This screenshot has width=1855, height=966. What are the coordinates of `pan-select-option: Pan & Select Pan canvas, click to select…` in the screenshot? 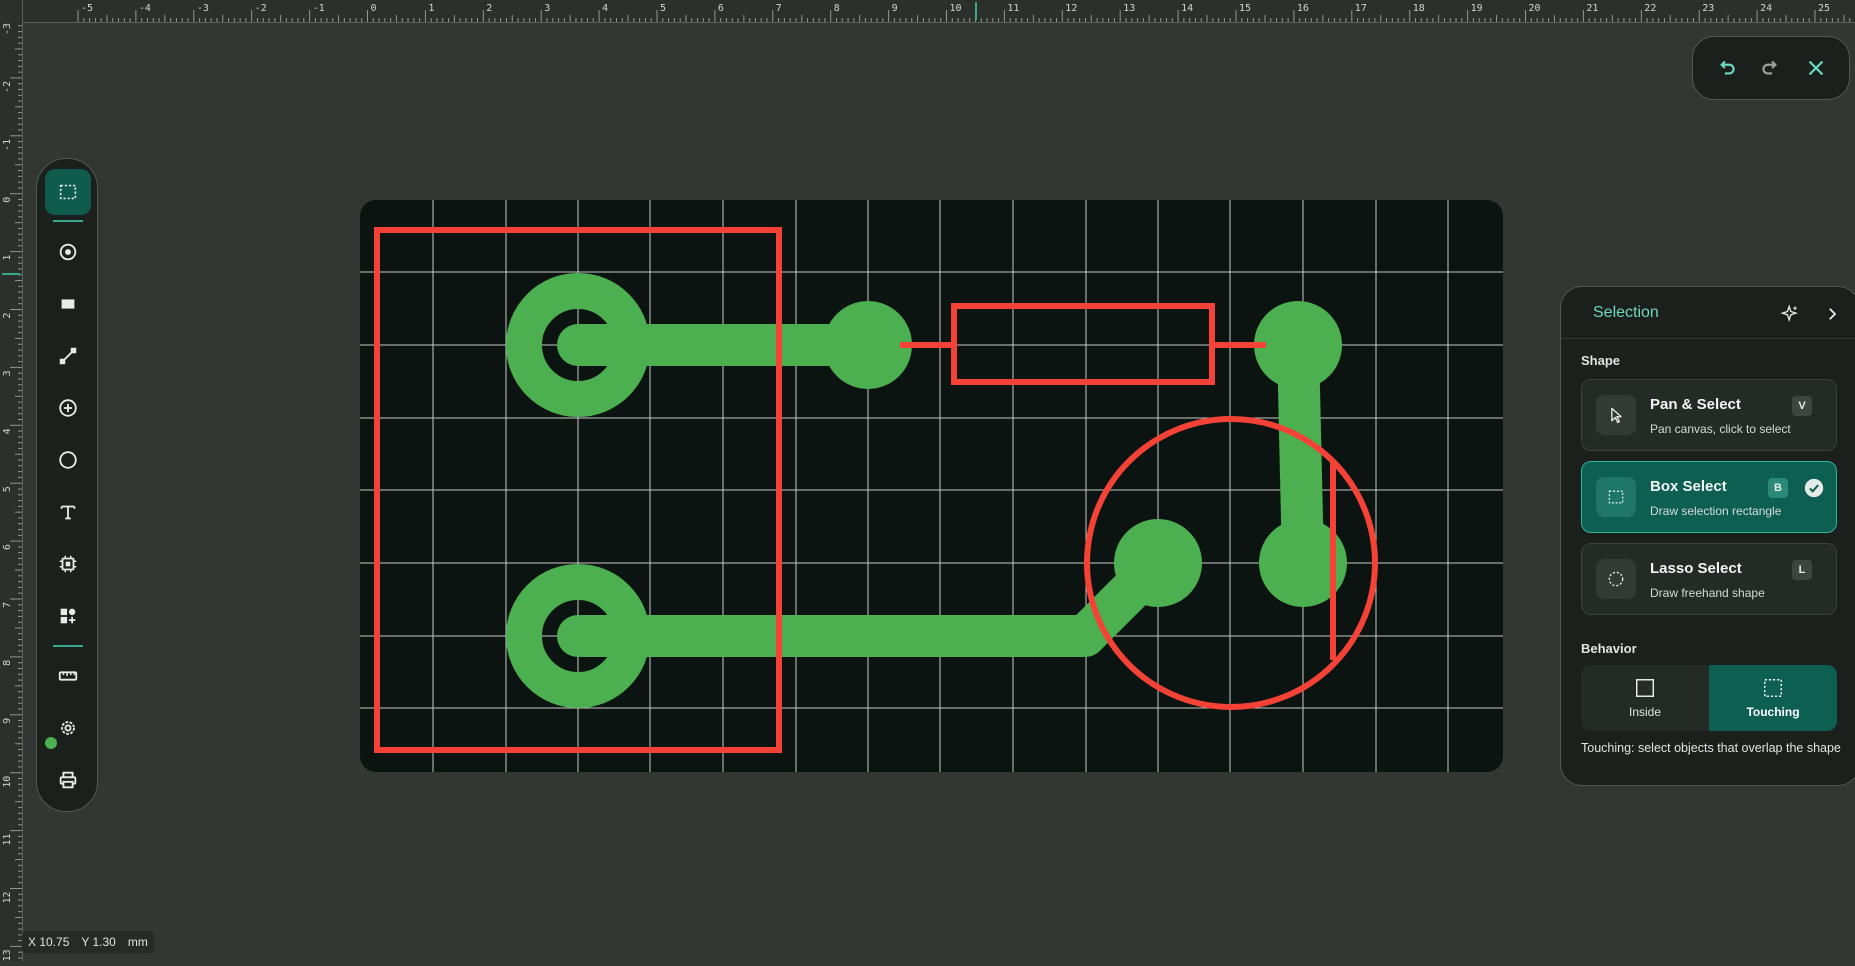 It's located at (1709, 415).